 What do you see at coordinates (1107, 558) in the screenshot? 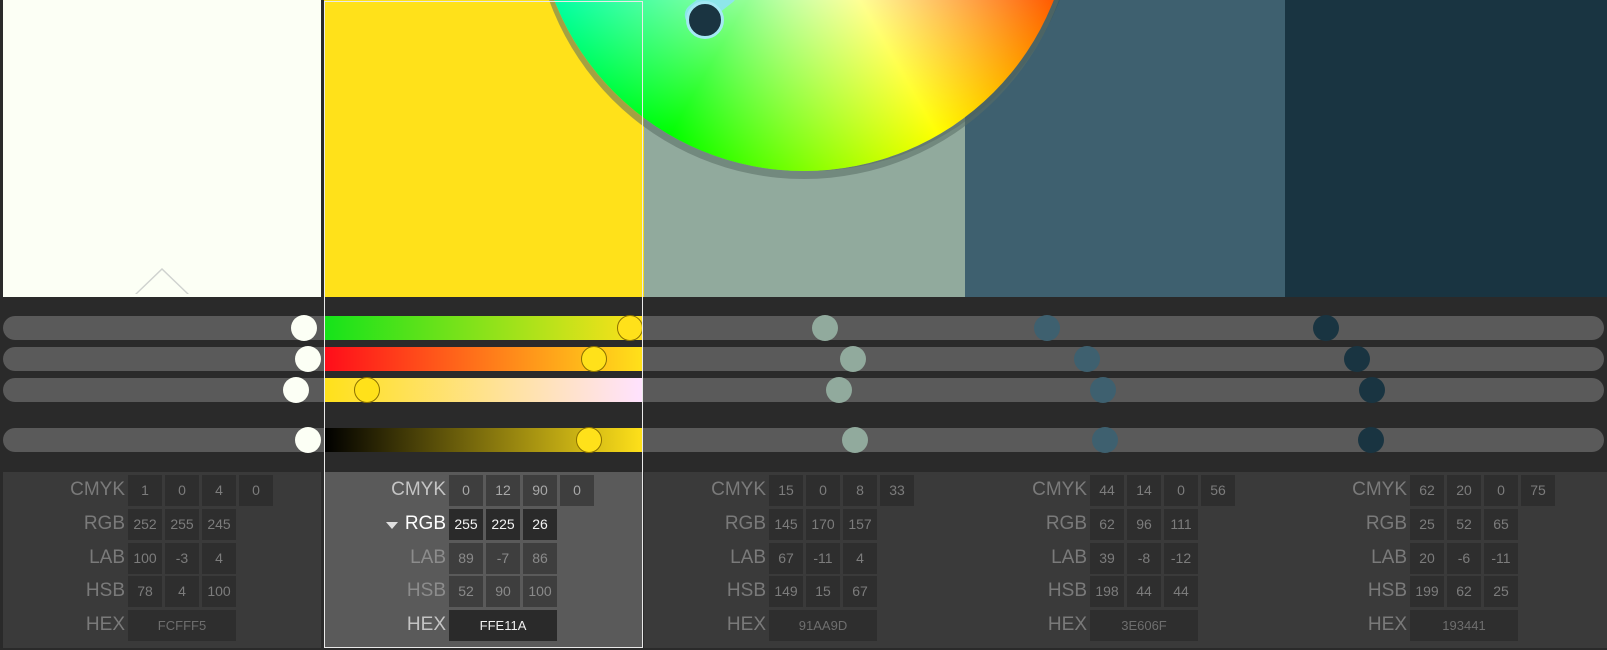
I see `lab-value-field: 39` at bounding box center [1107, 558].